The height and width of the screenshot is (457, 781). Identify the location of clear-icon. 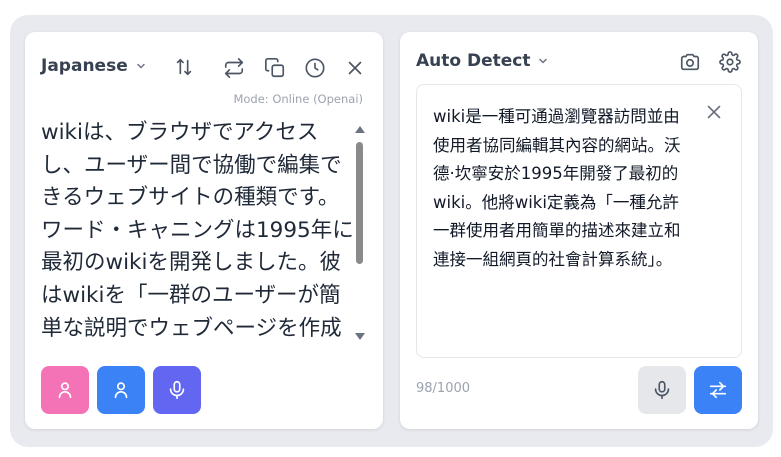
(714, 112).